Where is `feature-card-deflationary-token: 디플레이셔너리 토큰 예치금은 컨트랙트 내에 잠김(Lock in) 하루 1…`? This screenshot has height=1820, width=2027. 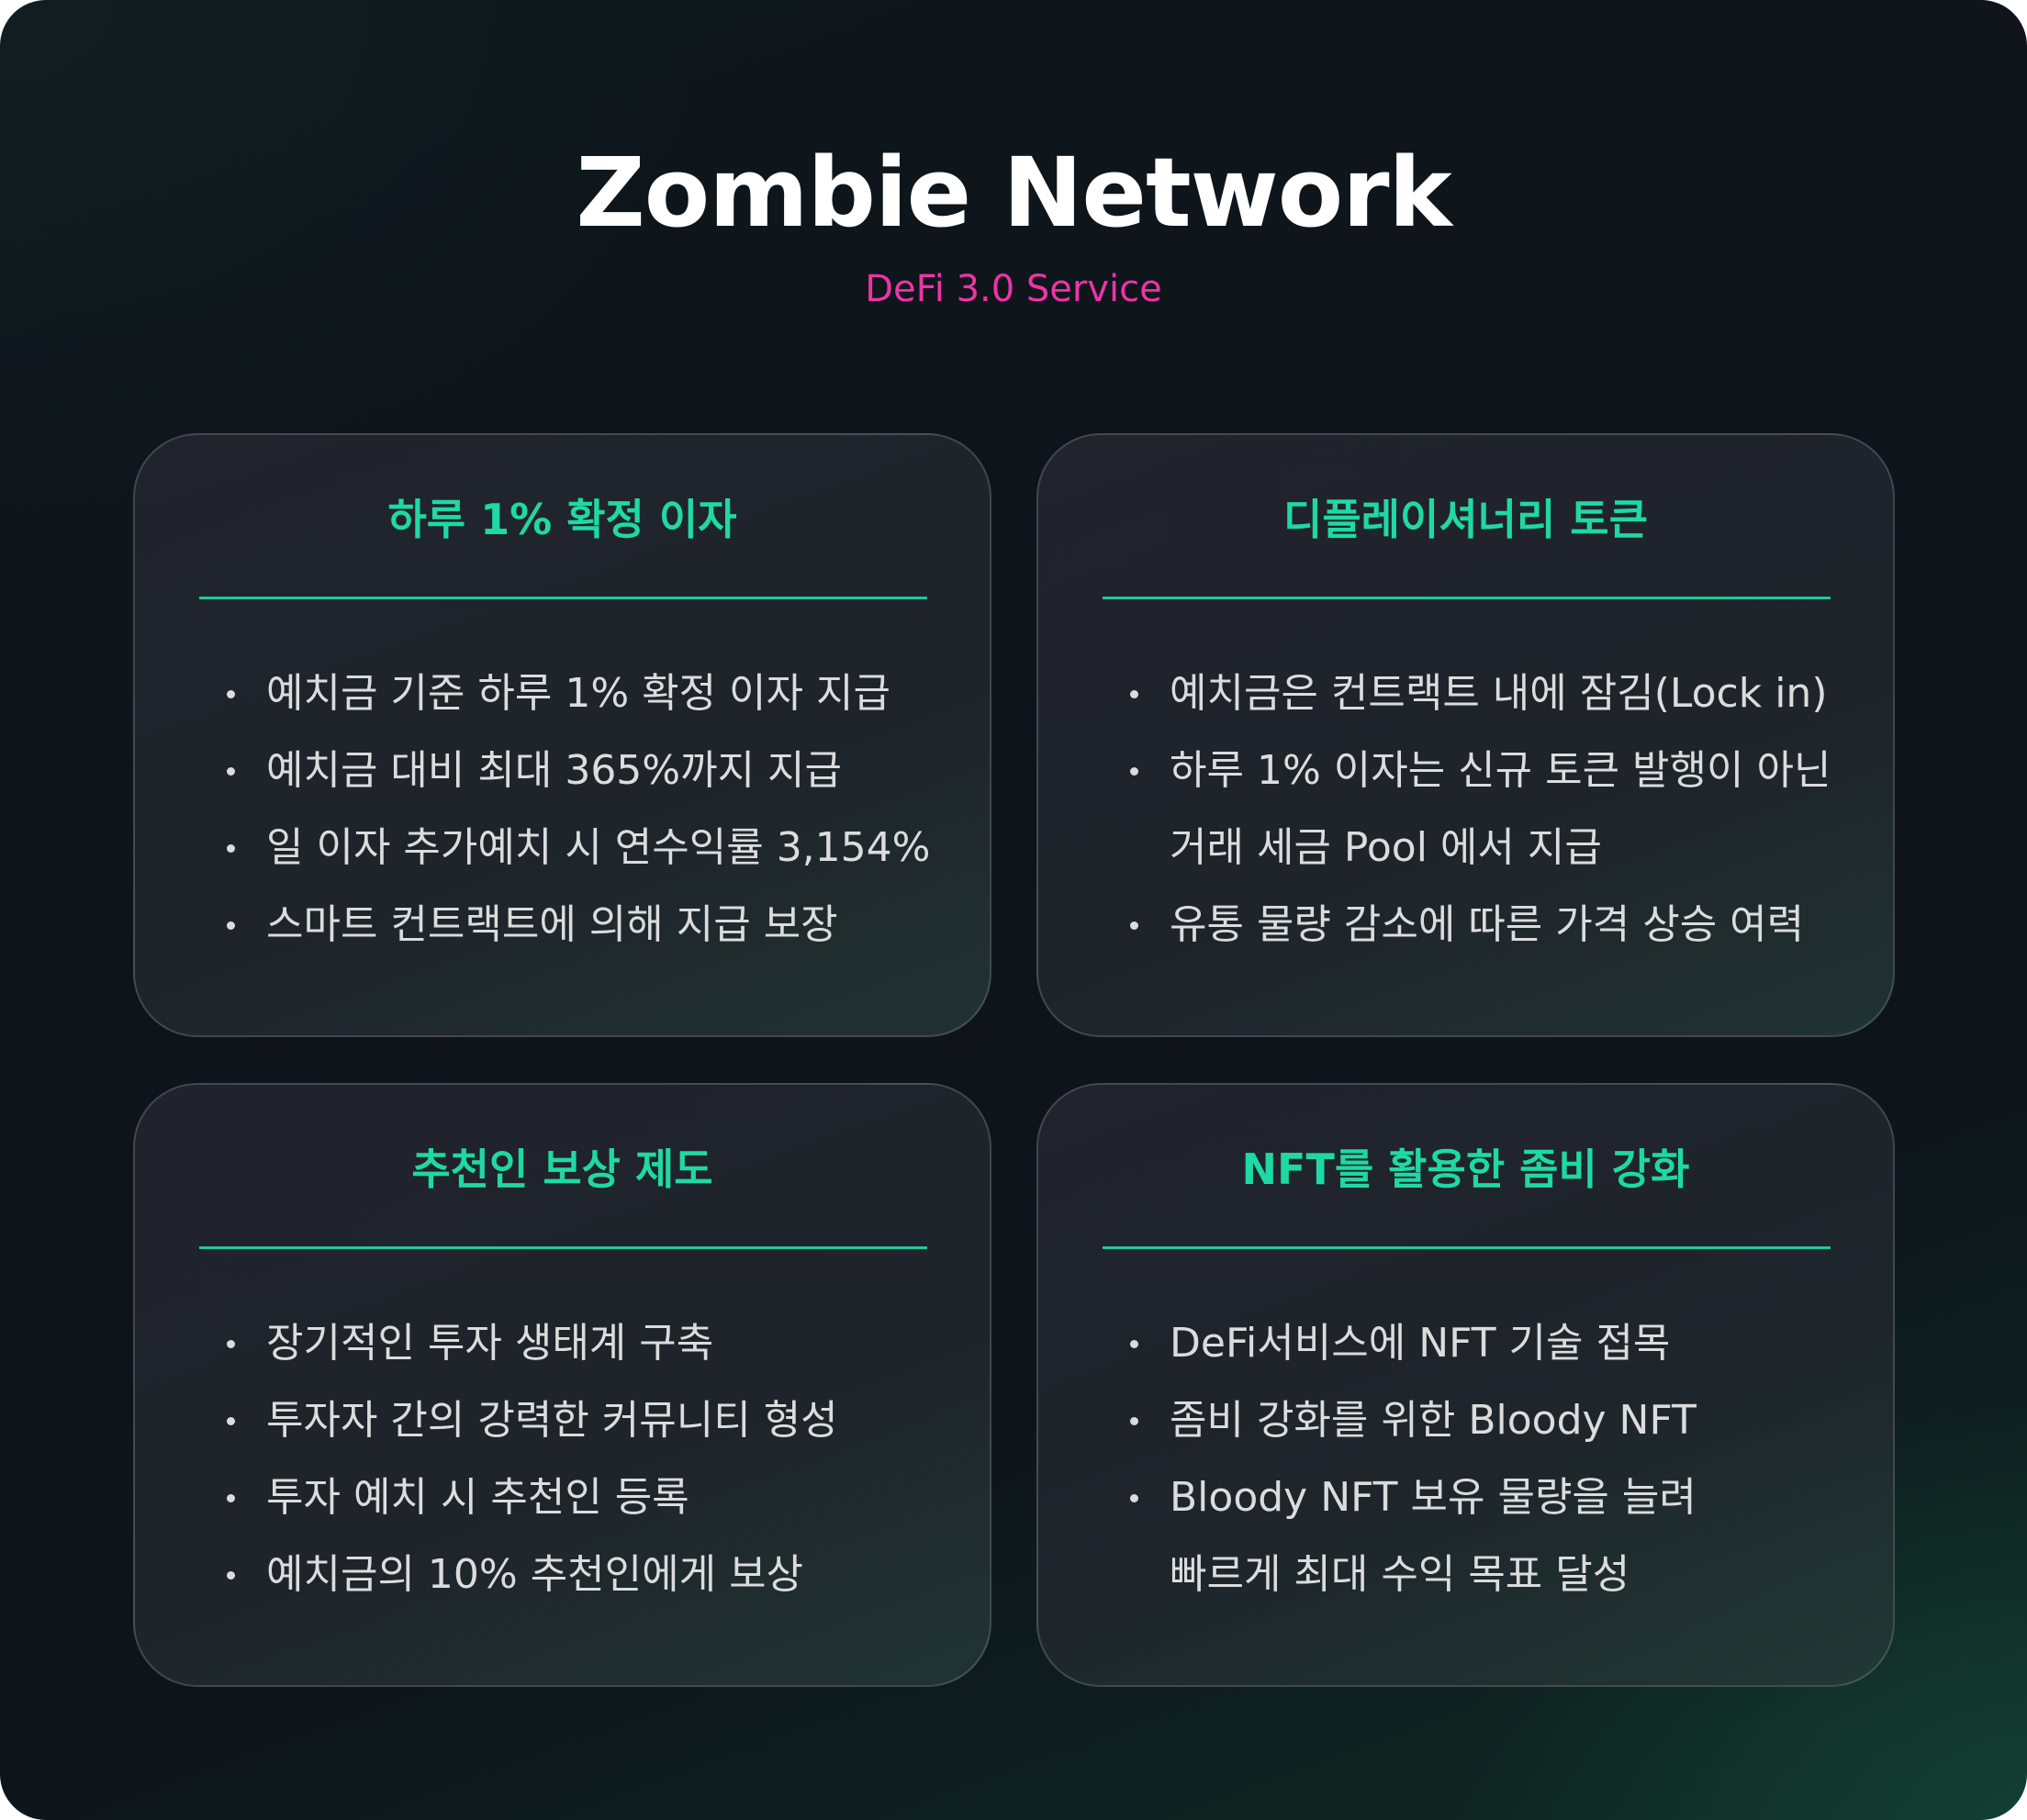
feature-card-deflationary-token: 디플레이셔너리 토큰 예치금은 컨트랙트 내에 잠김(Lock in) 하루 1… is located at coordinates (1466, 735).